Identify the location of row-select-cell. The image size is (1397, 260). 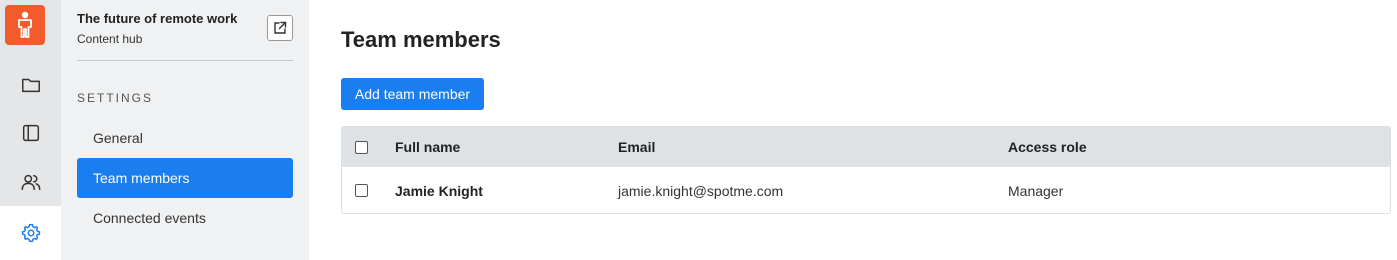
(361, 190).